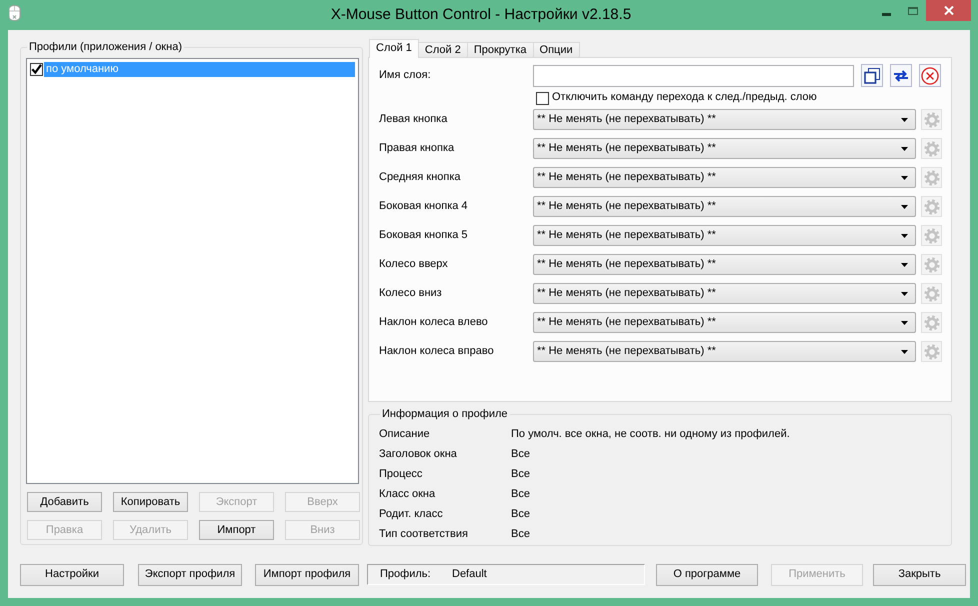 This screenshot has height=606, width=978. What do you see at coordinates (433, 322) in the screenshot?
I see `row-label: Наклон колеса влево` at bounding box center [433, 322].